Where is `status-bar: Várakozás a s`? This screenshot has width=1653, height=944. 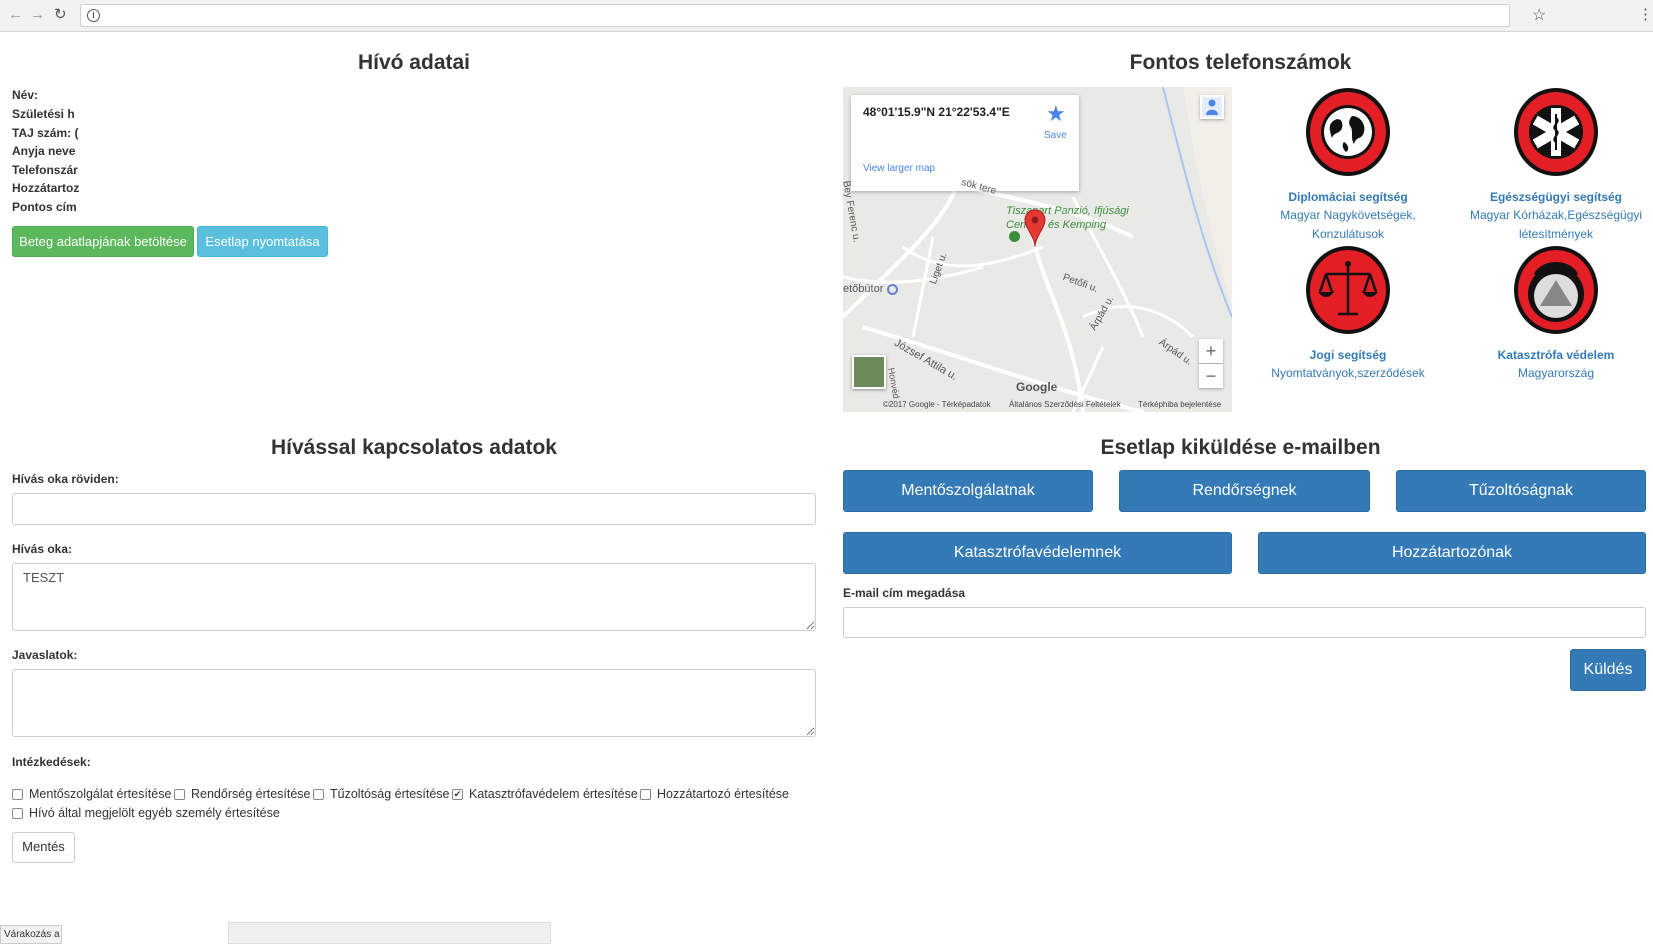
status-bar: Várakozás a s is located at coordinates (31, 934).